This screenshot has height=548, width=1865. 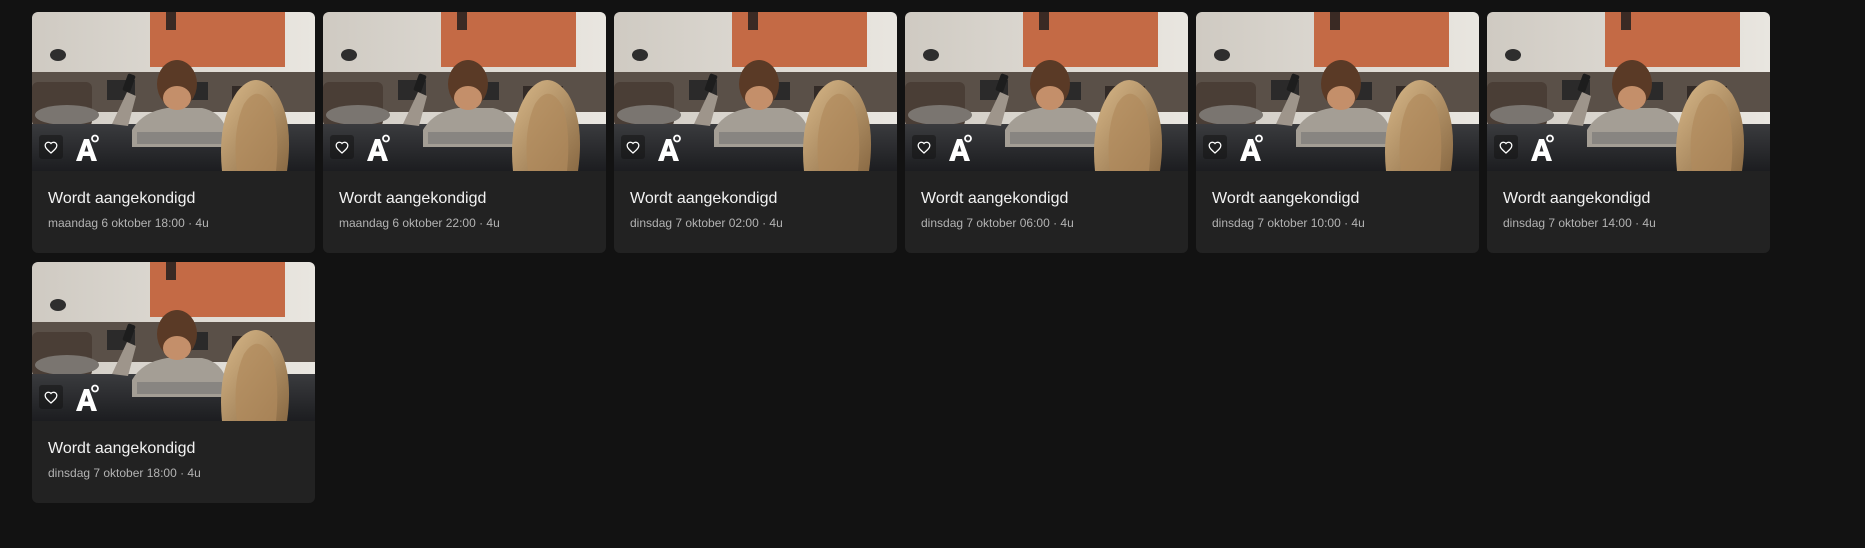 What do you see at coordinates (124, 473) in the screenshot?
I see `program-airtime: dinsdag 7 oktober 18:00 · 4u` at bounding box center [124, 473].